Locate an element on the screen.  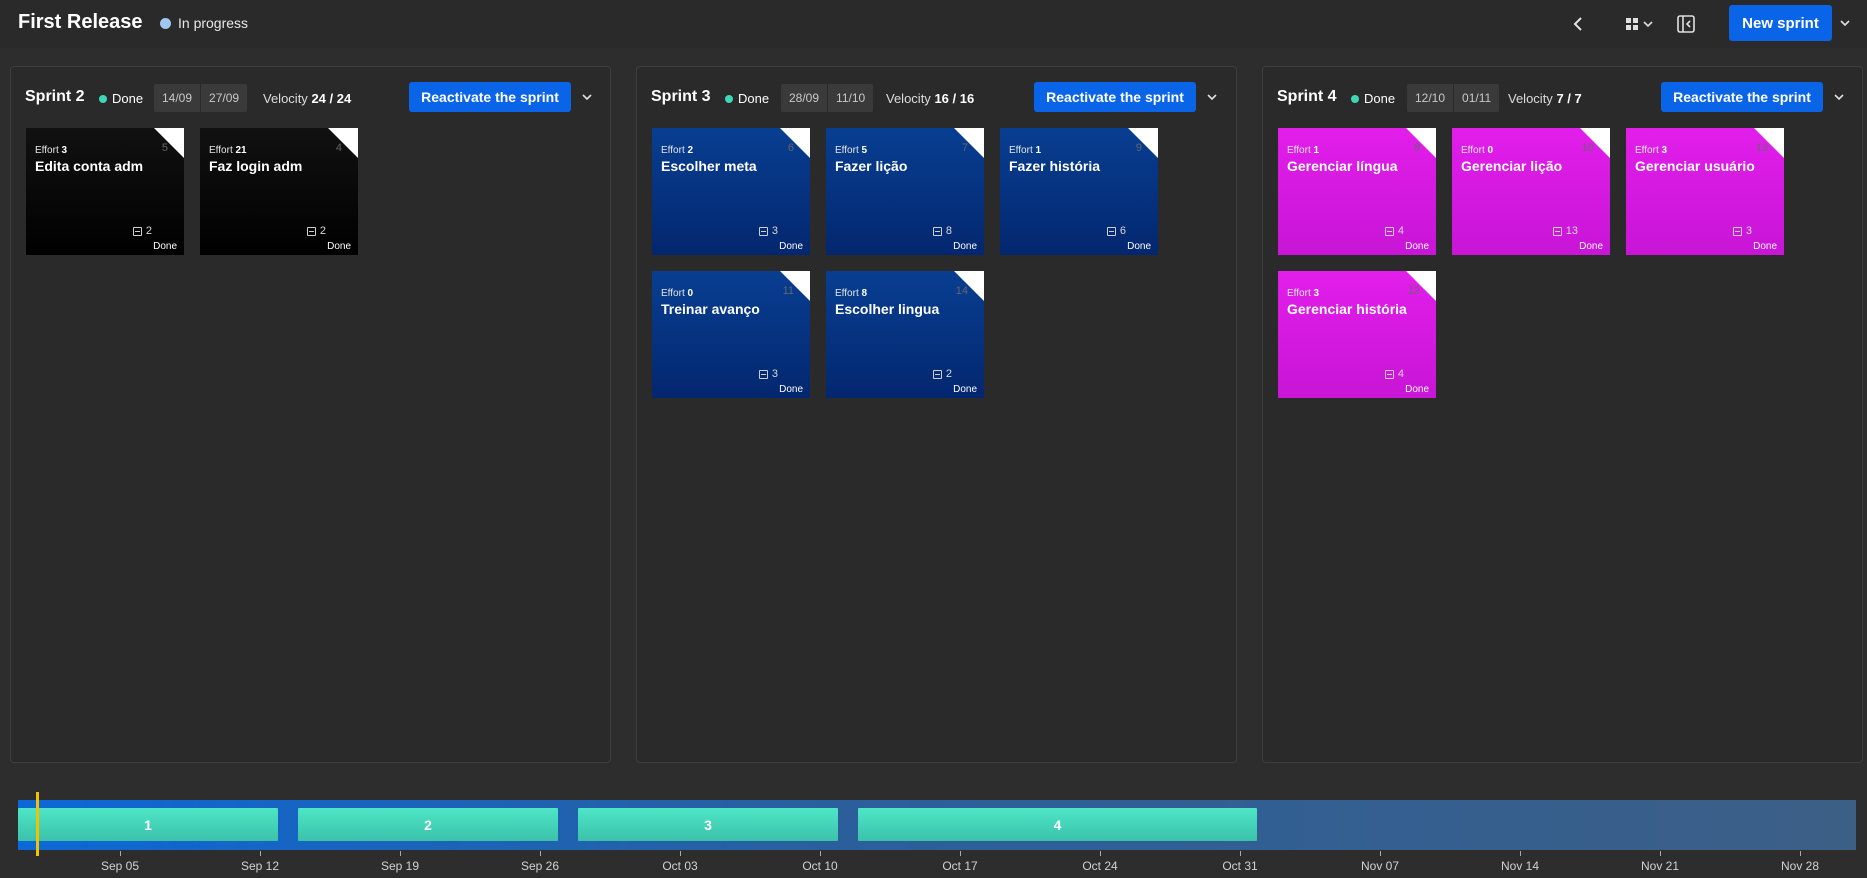
card-title: Escolher meta is located at coordinates (709, 166).